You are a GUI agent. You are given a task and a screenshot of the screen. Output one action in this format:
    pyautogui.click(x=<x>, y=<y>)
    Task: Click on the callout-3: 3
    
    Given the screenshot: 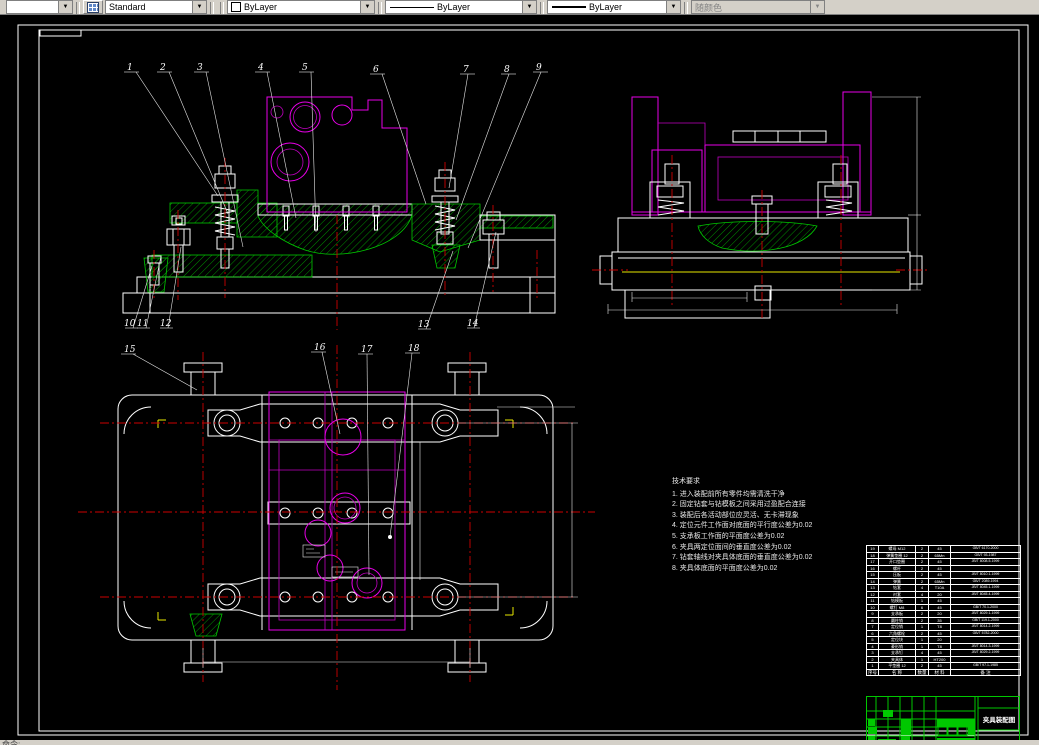 What is the action you would take?
    pyautogui.click(x=200, y=68)
    